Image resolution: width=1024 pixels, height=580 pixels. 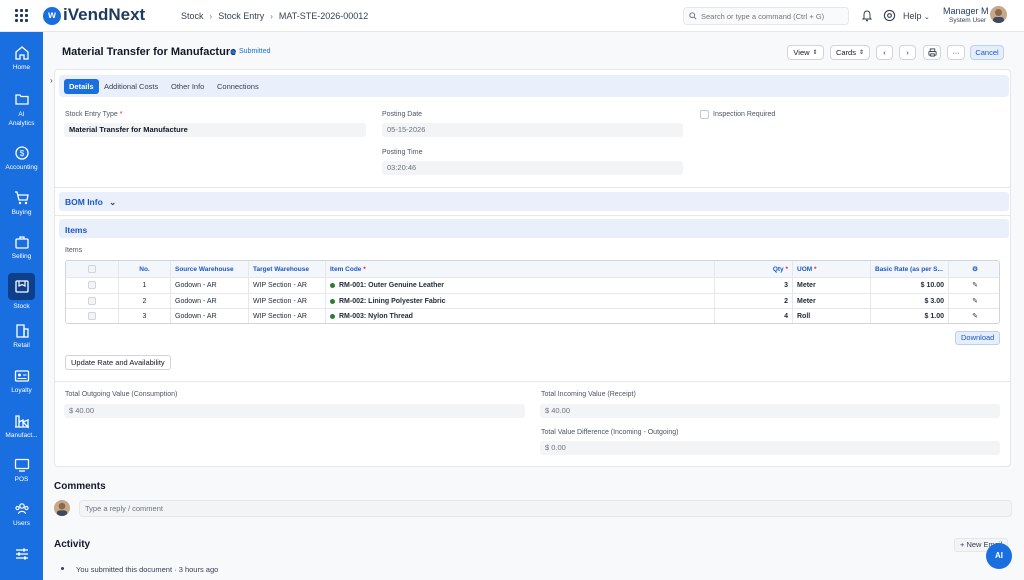 I want to click on sidebar-item-label: POS, so click(x=21, y=479).